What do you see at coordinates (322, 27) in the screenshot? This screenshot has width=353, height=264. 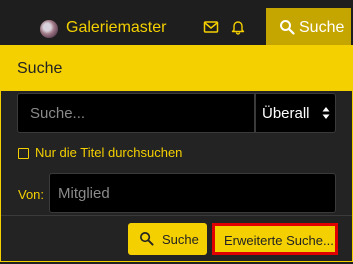 I see `search-tab-label: Suche` at bounding box center [322, 27].